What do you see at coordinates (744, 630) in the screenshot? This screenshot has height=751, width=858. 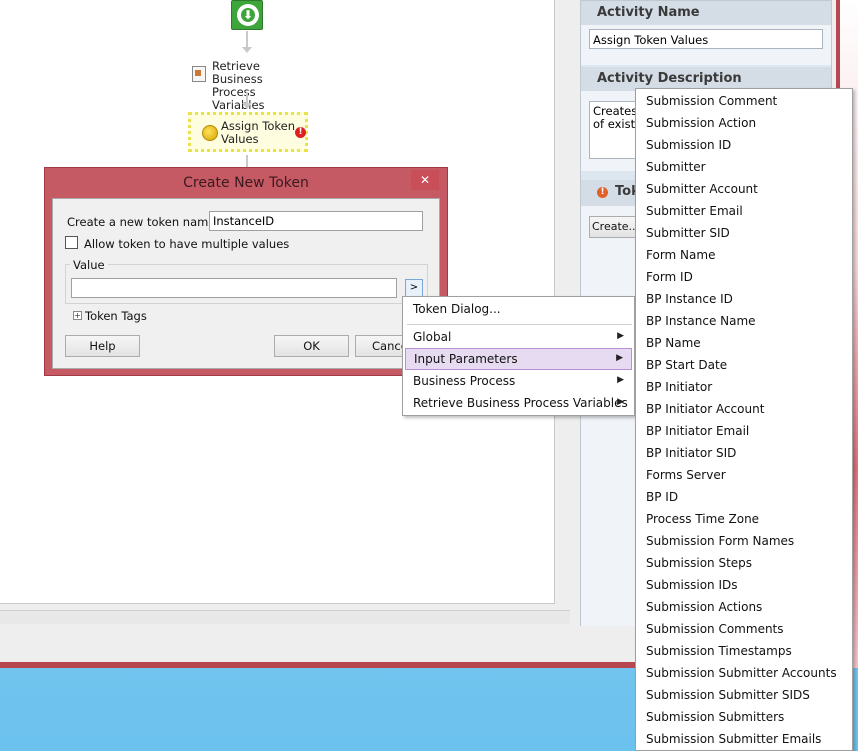 I see `submenu-item: Submission Comments` at bounding box center [744, 630].